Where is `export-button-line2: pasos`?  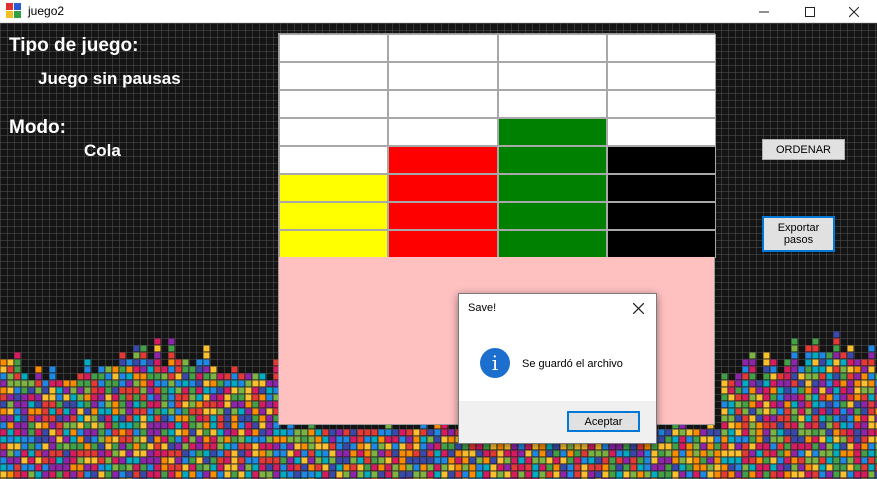 export-button-line2: pasos is located at coordinates (798, 240).